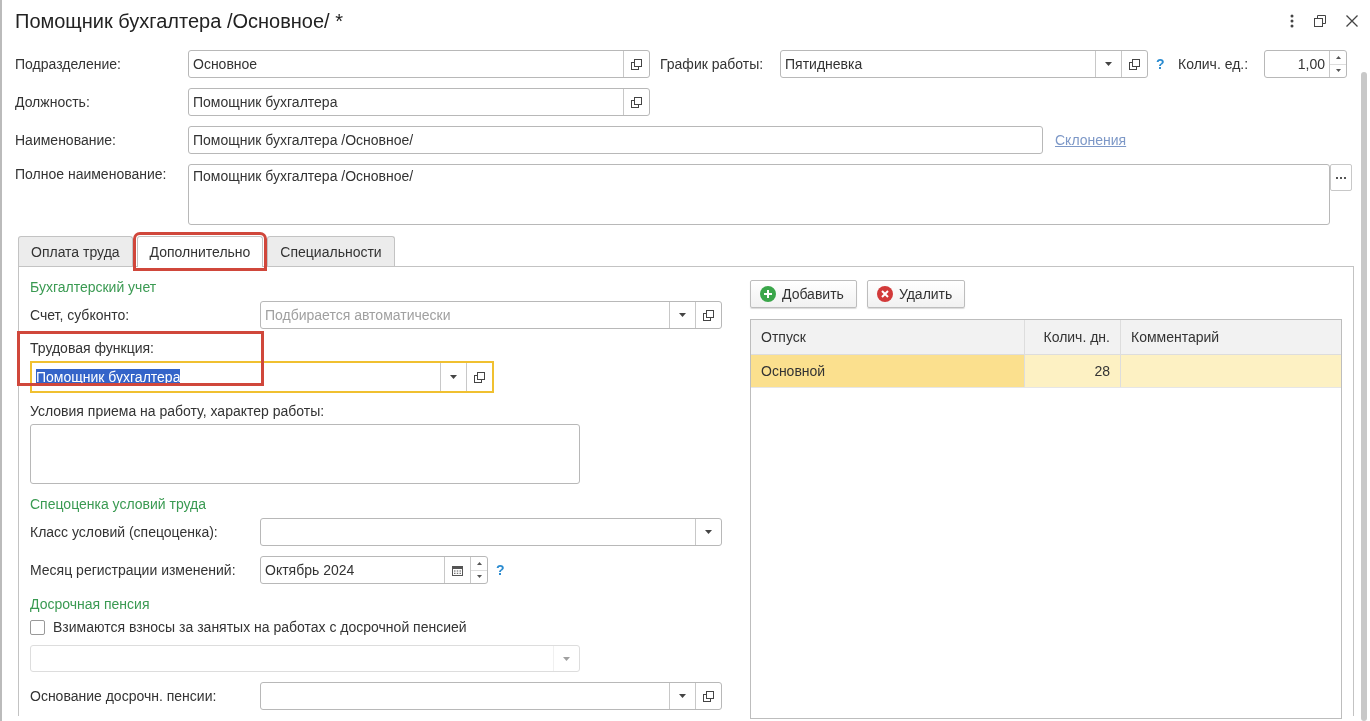 This screenshot has width=1370, height=721. I want to click on table-row: Основной 28, so click(1046, 371).